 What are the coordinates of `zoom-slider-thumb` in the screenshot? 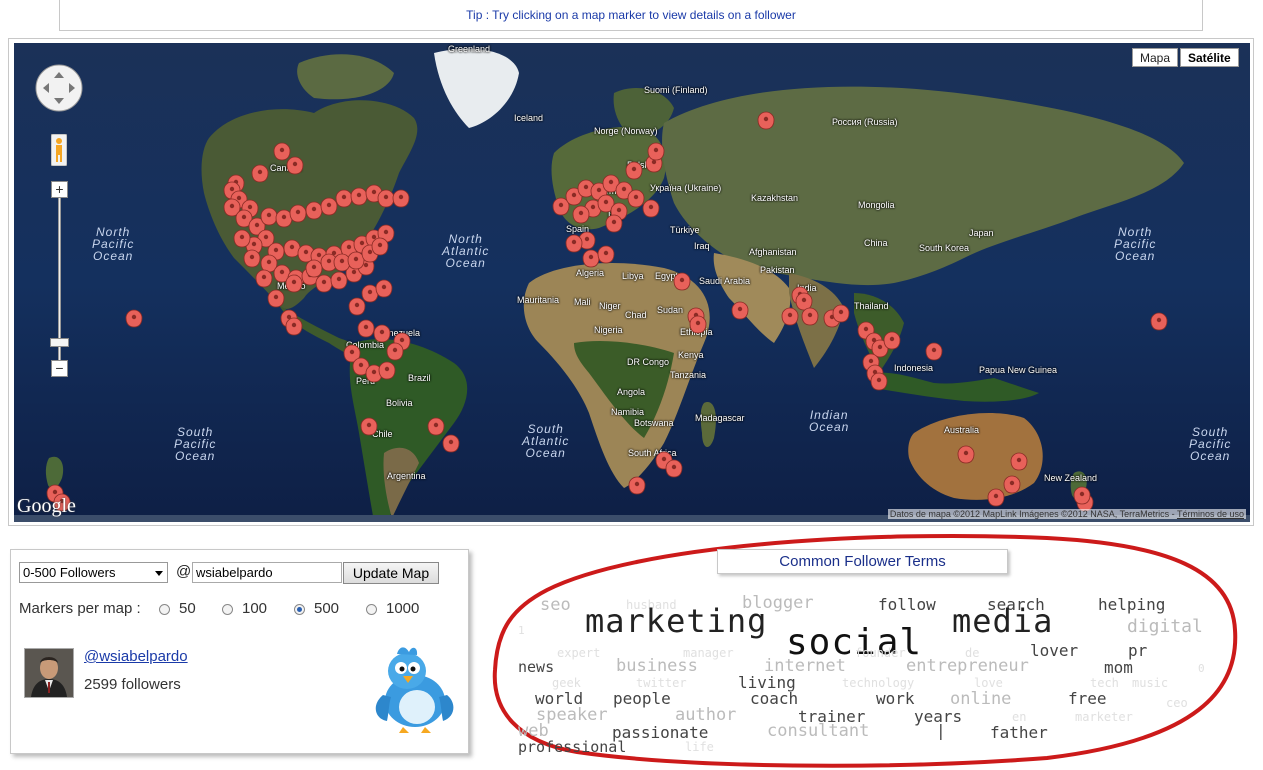 It's located at (59, 342).